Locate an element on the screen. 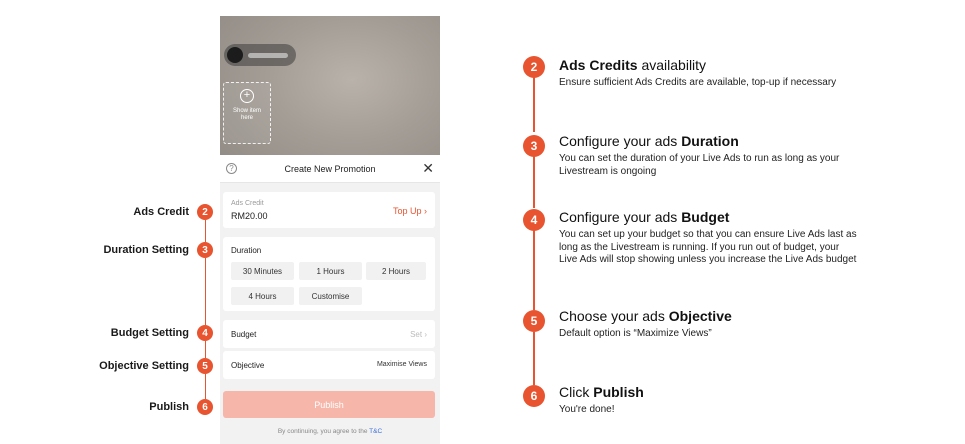 The image size is (965, 444). duration-label: Duration is located at coordinates (246, 250).